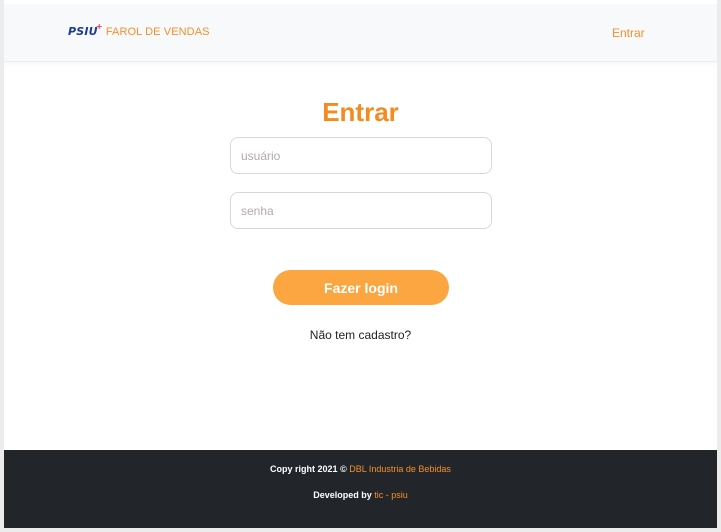 The width and height of the screenshot is (721, 532). I want to click on company-link: DBL Industria de Bebidas, so click(400, 469).